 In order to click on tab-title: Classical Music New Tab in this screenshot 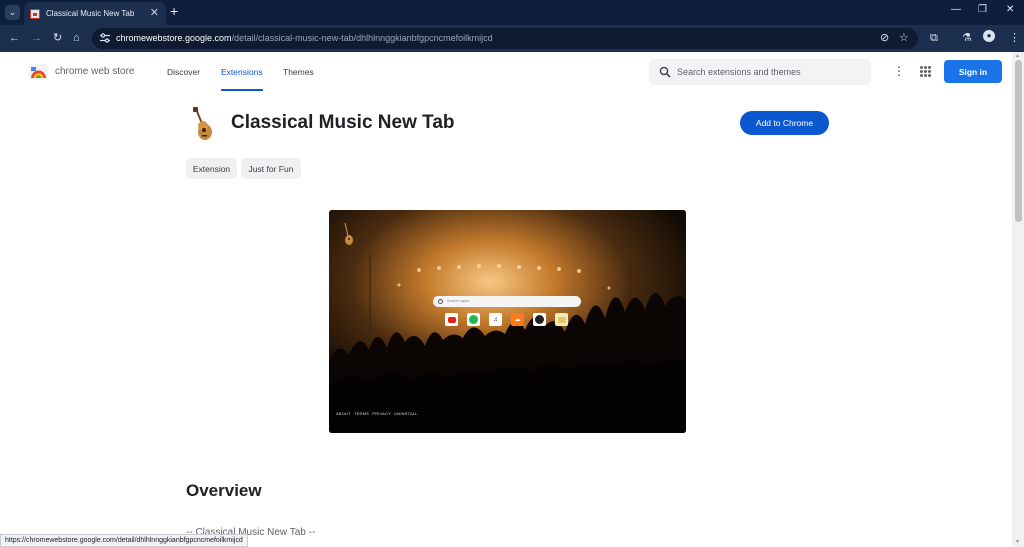, I will do `click(90, 13)`.